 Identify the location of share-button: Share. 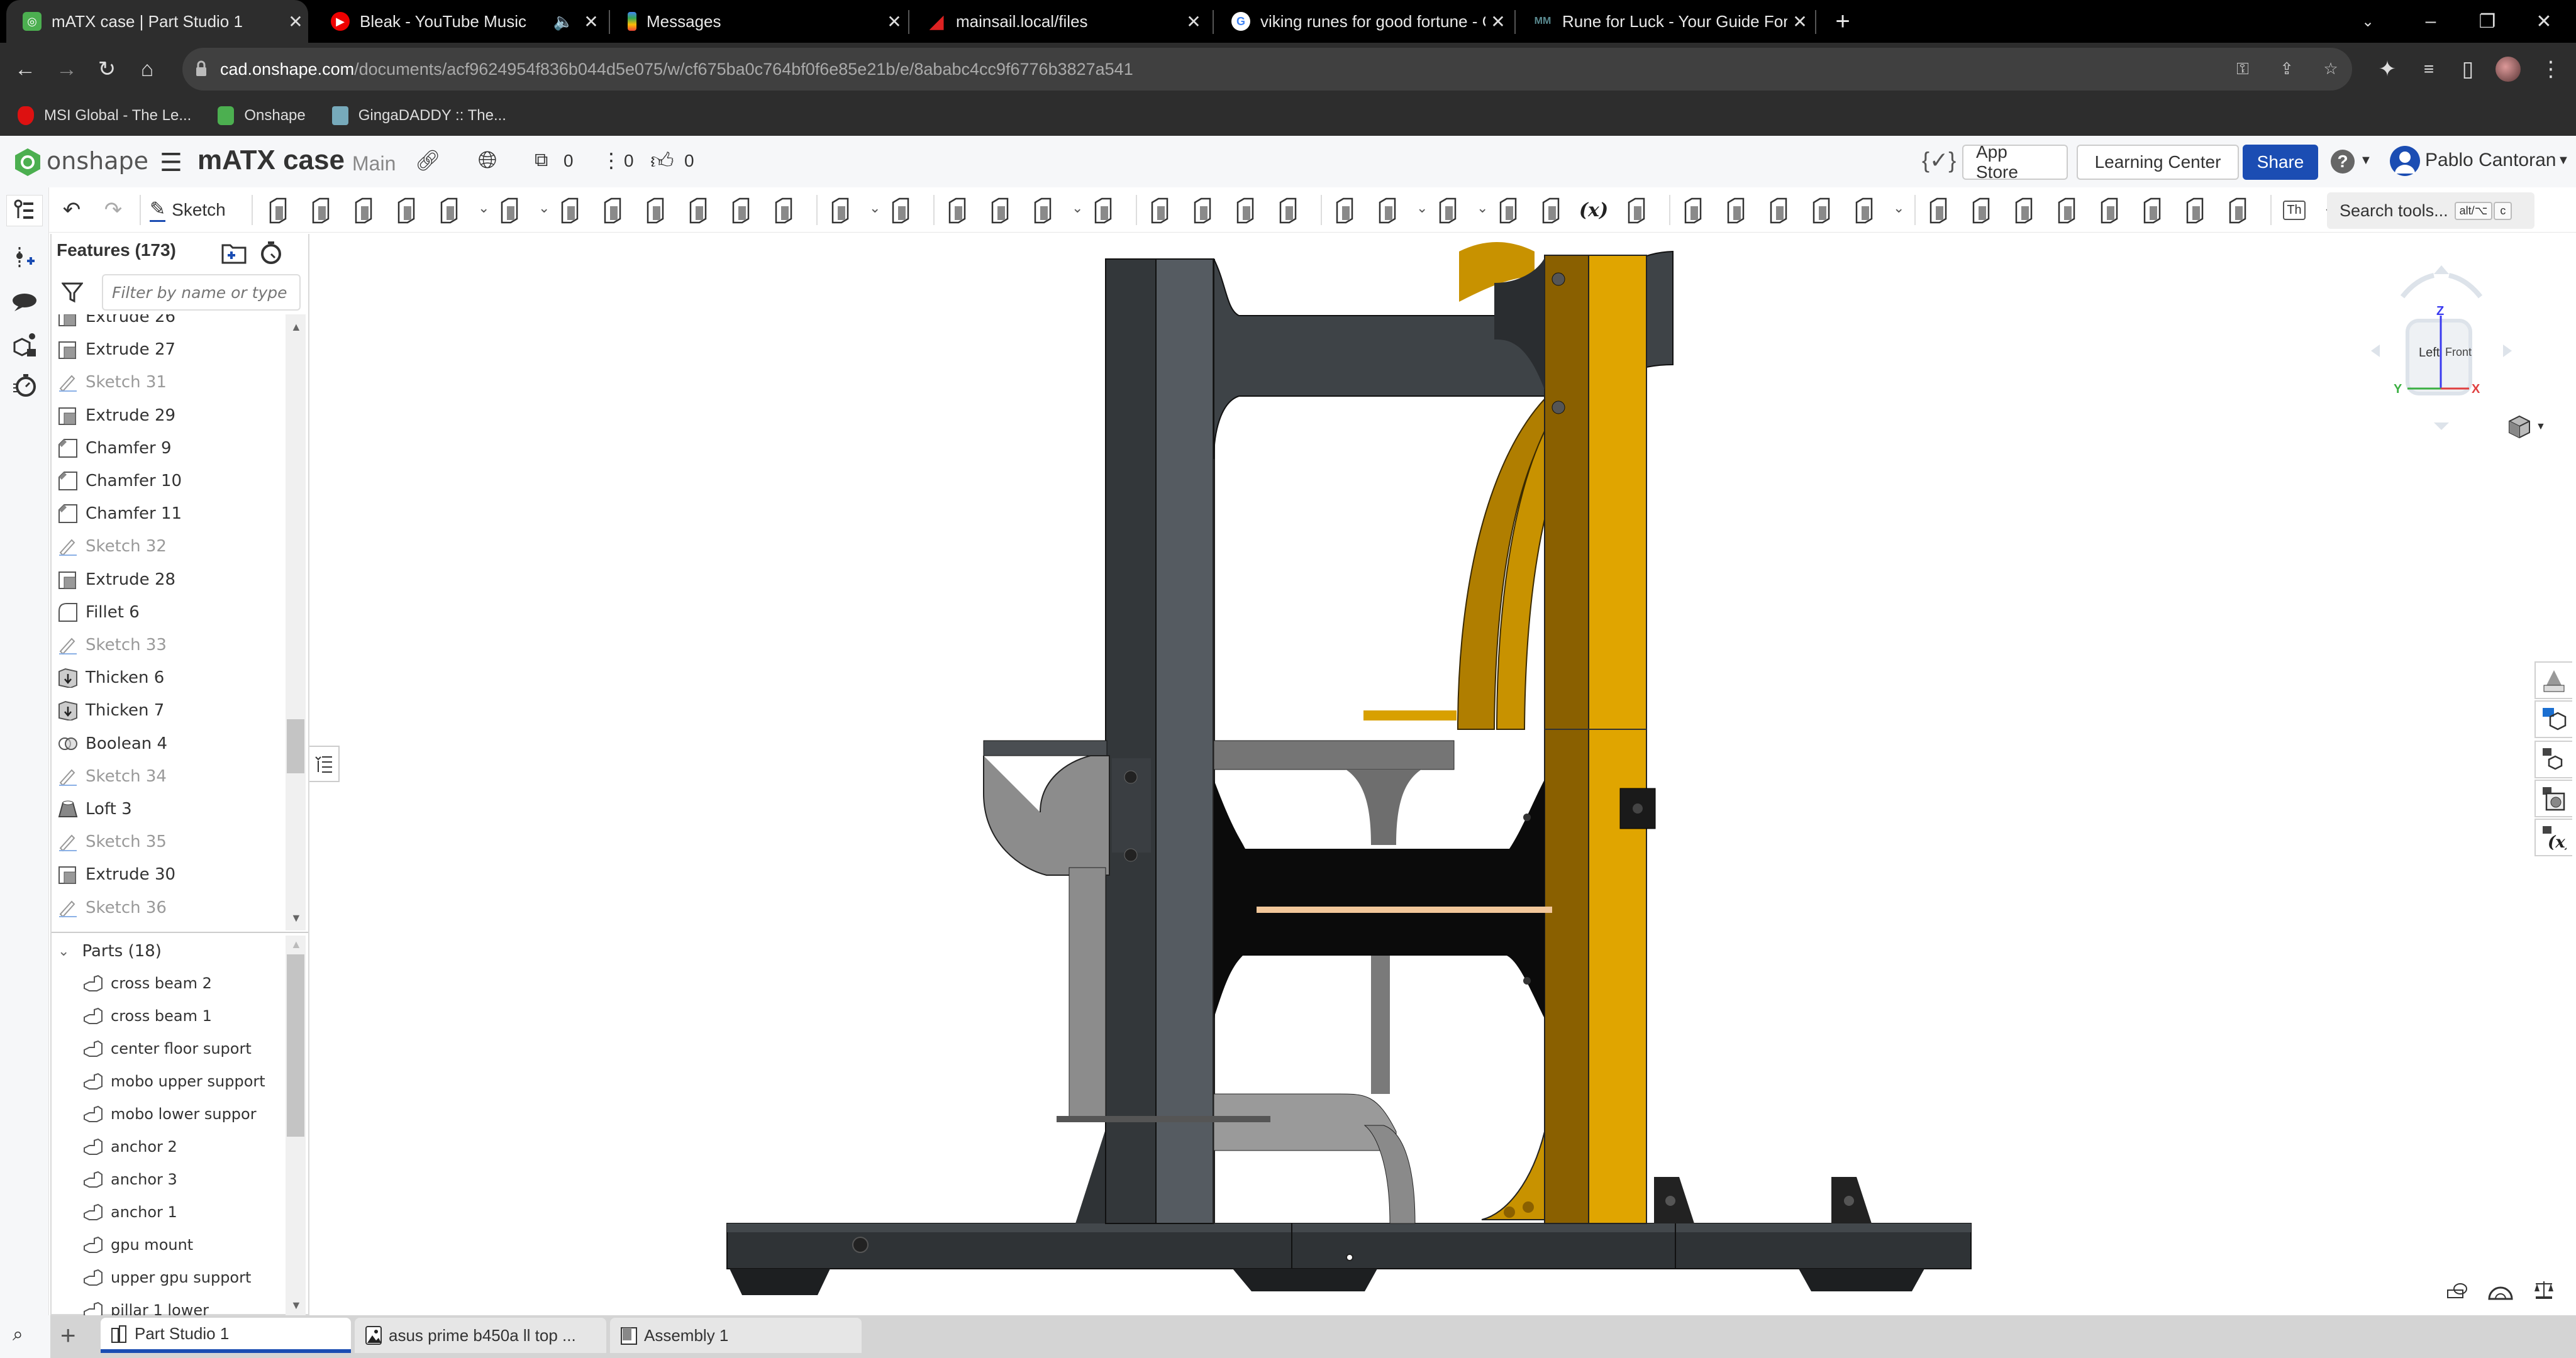
(2280, 162).